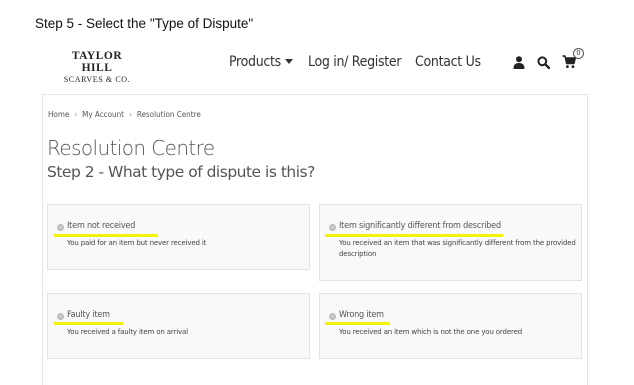  I want to click on nav-products-label: Products, so click(255, 62).